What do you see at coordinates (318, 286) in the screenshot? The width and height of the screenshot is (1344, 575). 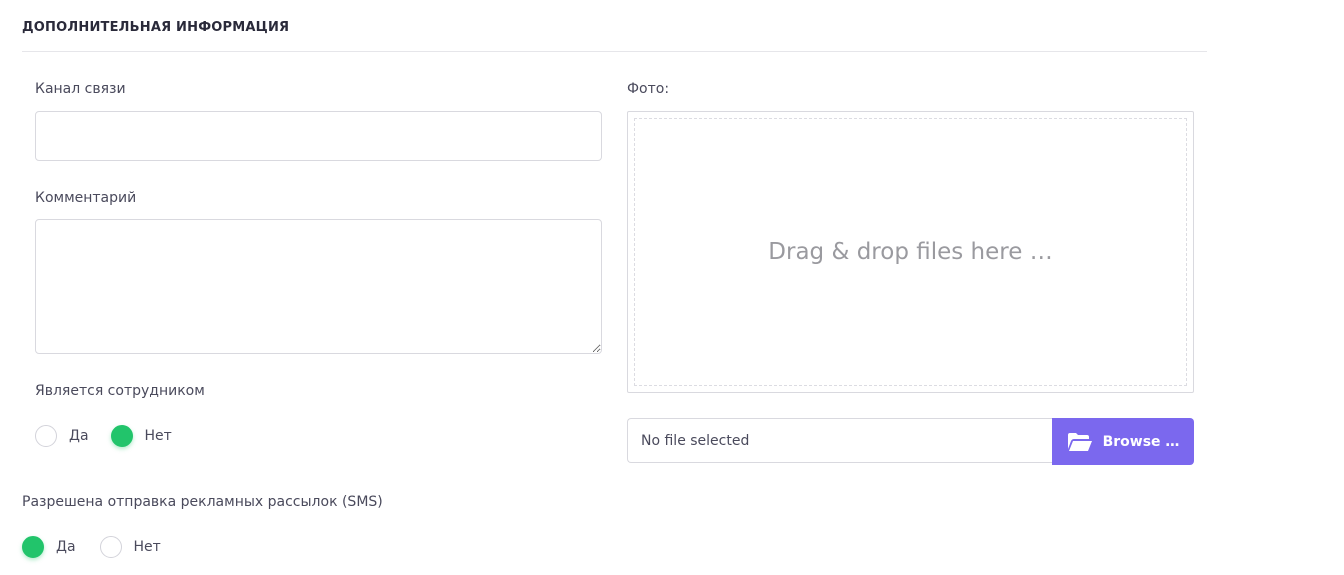 I see `comment-textarea` at bounding box center [318, 286].